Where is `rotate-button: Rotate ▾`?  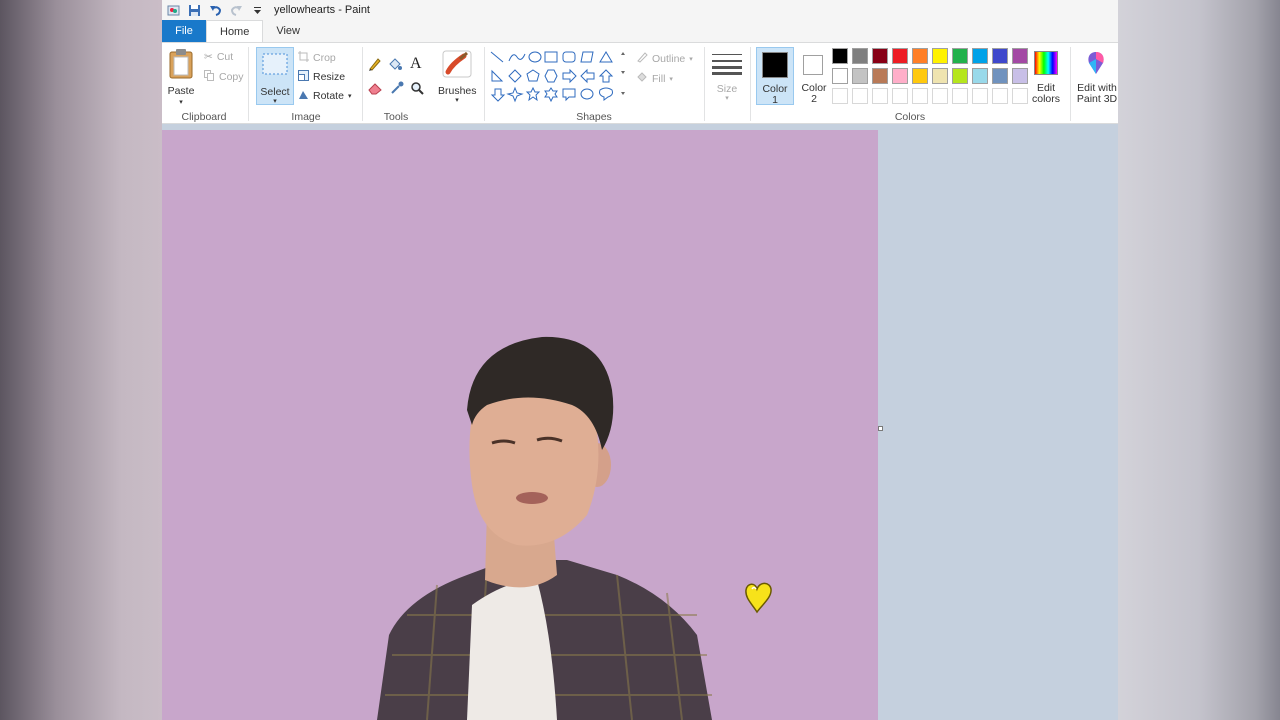
rotate-button: Rotate ▾ is located at coordinates (324, 96).